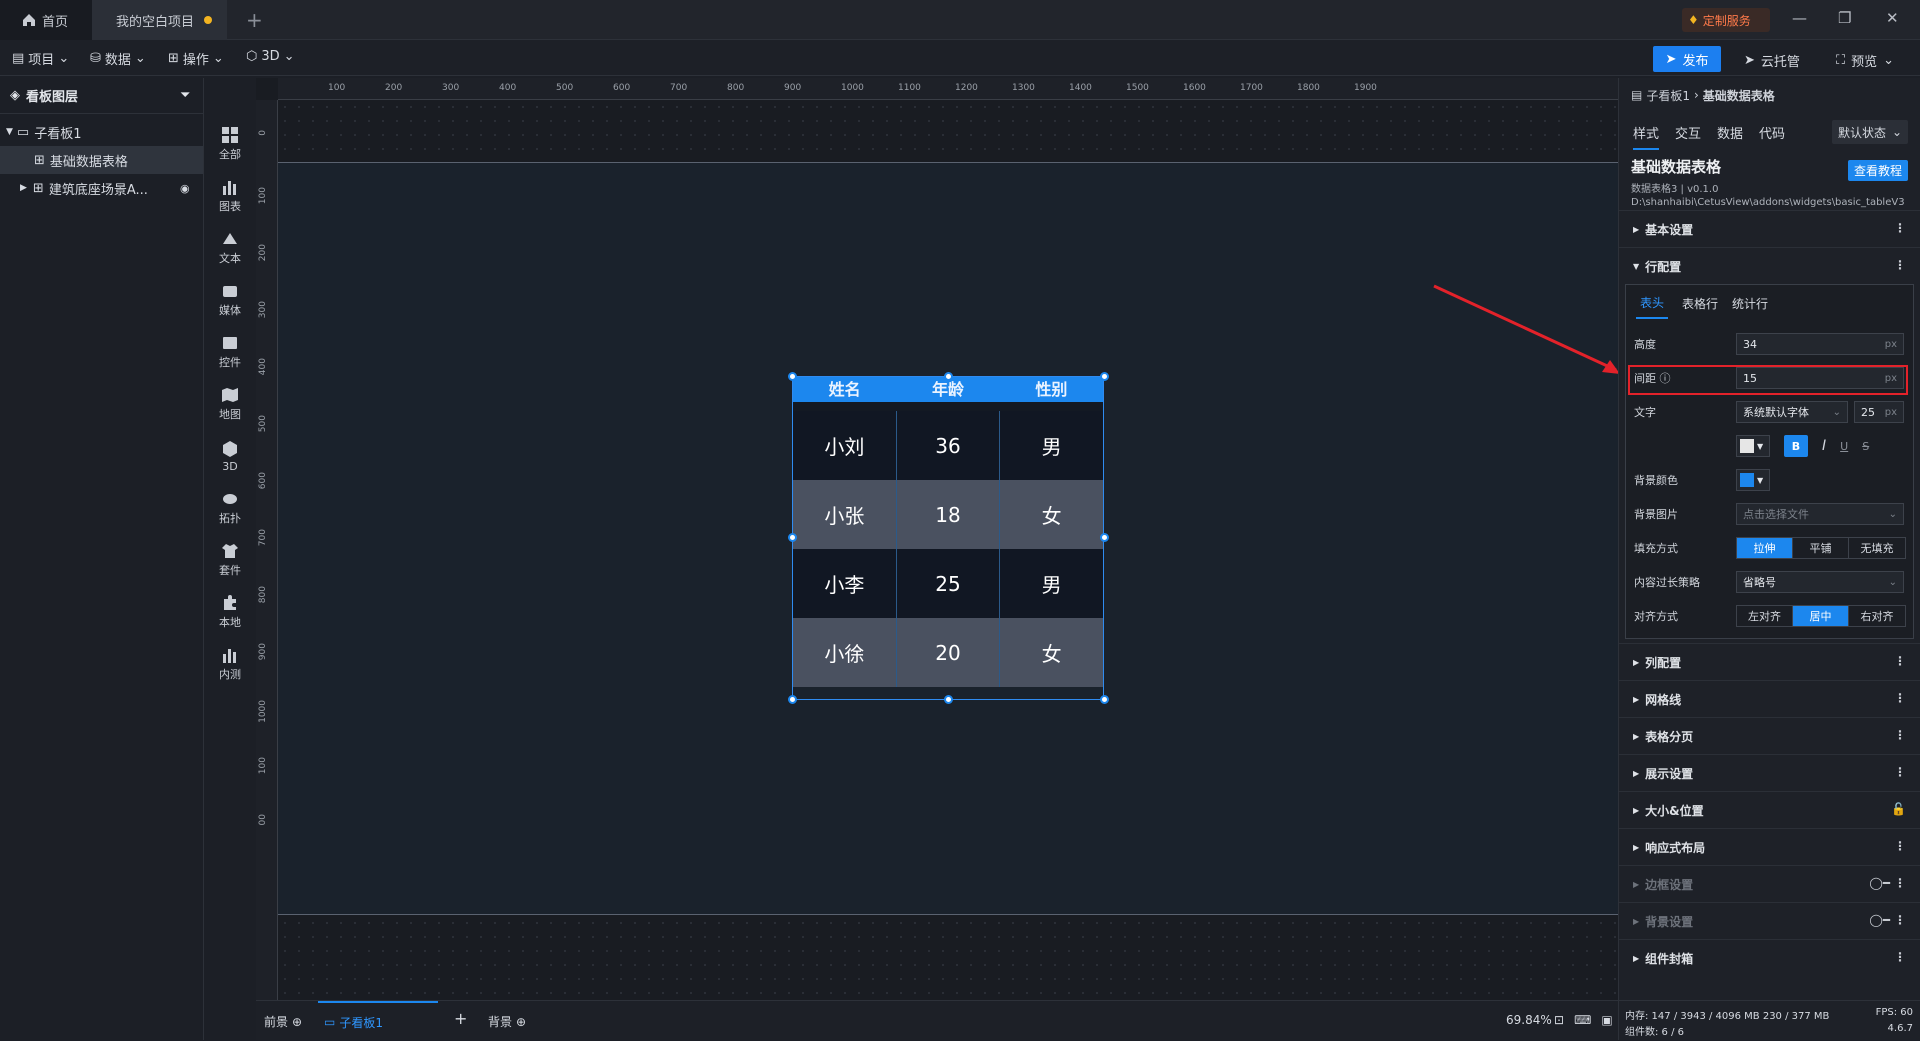 The image size is (1920, 1041). Describe the element at coordinates (1765, 616) in the screenshot. I see `align-left: 左对齐` at that location.